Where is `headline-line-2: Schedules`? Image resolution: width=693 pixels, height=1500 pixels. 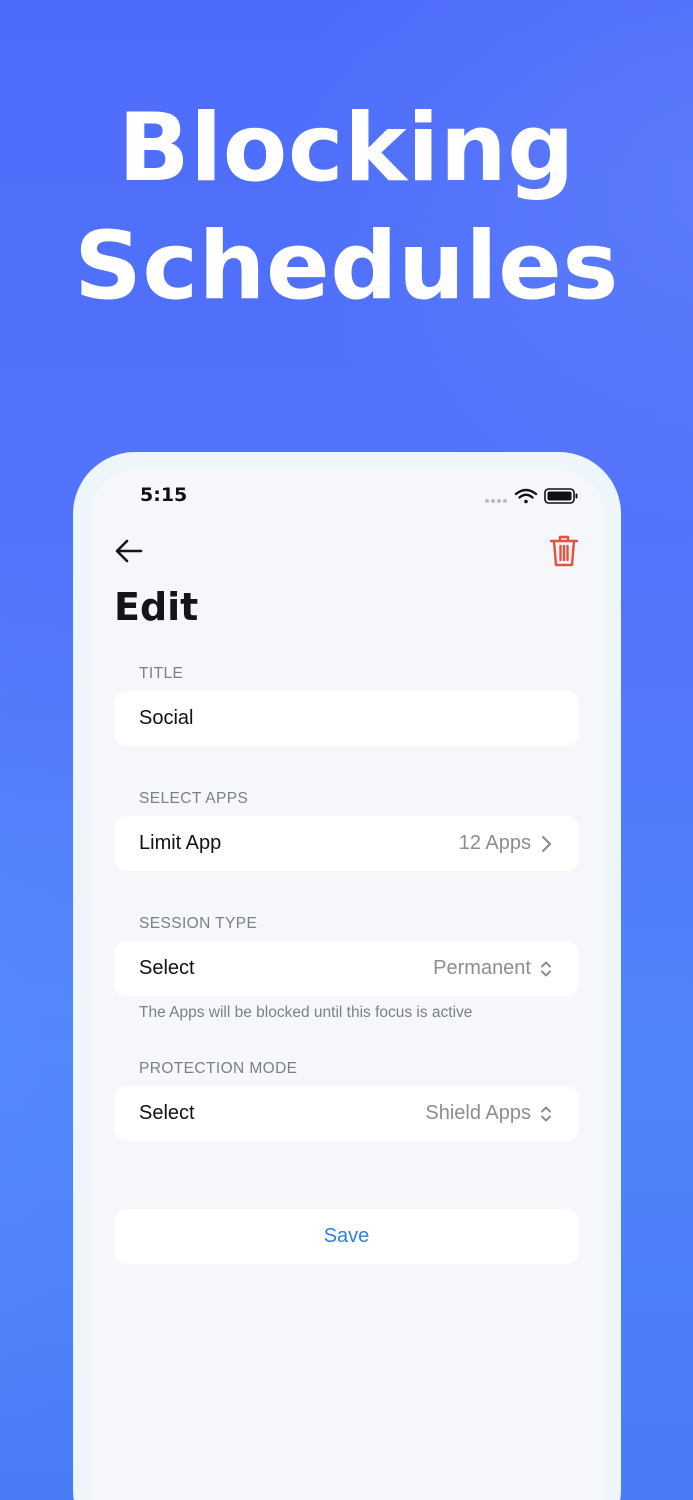 headline-line-2: Schedules is located at coordinates (346, 266).